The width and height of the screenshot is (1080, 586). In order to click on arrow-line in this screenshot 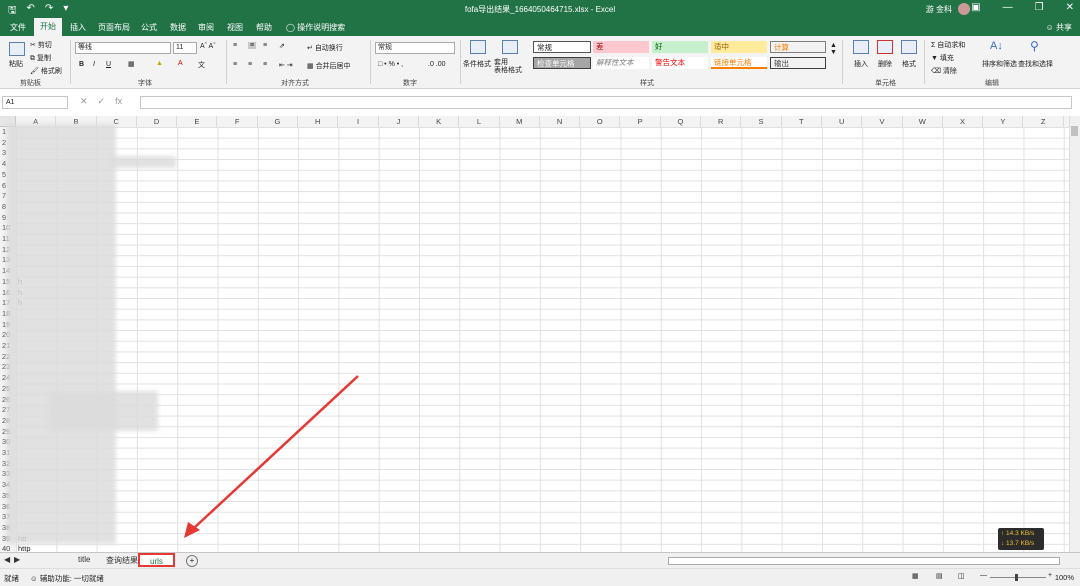, I will do `click(276, 452)`.